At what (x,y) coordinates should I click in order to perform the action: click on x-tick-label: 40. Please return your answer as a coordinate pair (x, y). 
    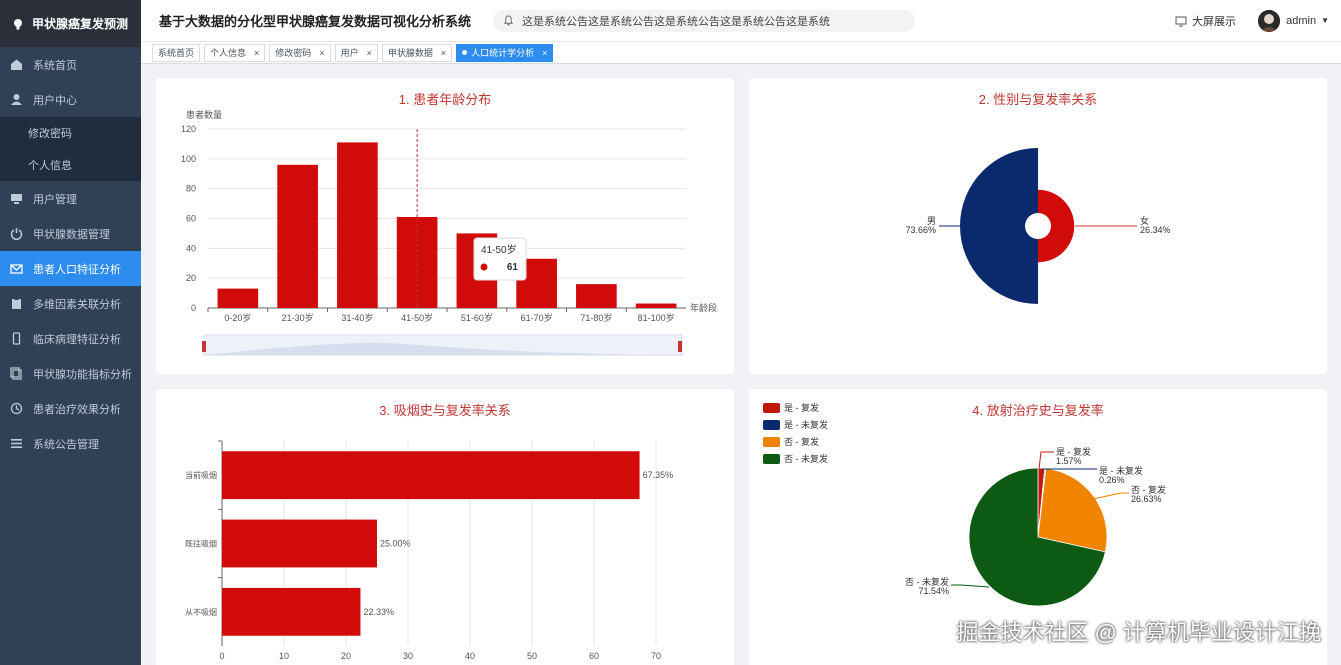
    Looking at the image, I should click on (470, 656).